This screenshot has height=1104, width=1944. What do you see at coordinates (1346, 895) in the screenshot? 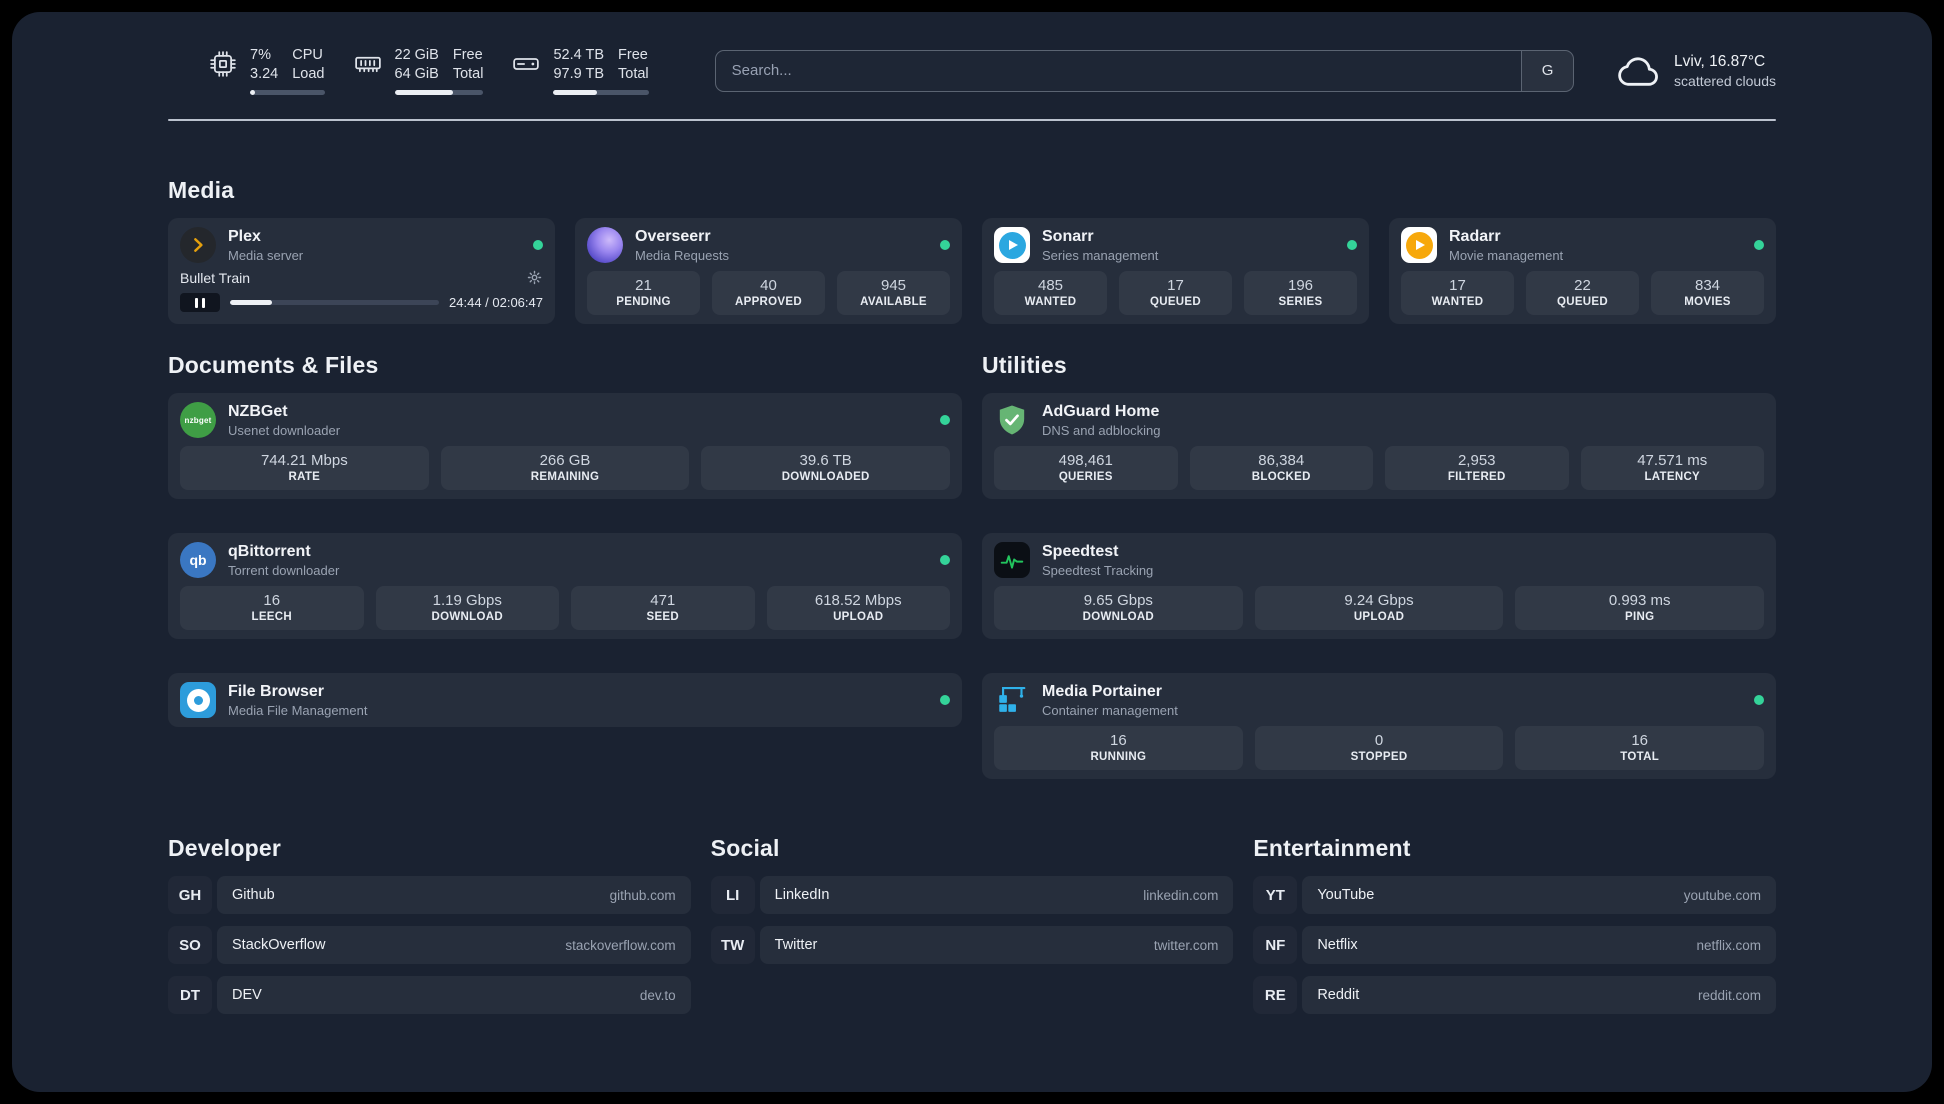
I see `bookmark-name: YouTube` at bounding box center [1346, 895].